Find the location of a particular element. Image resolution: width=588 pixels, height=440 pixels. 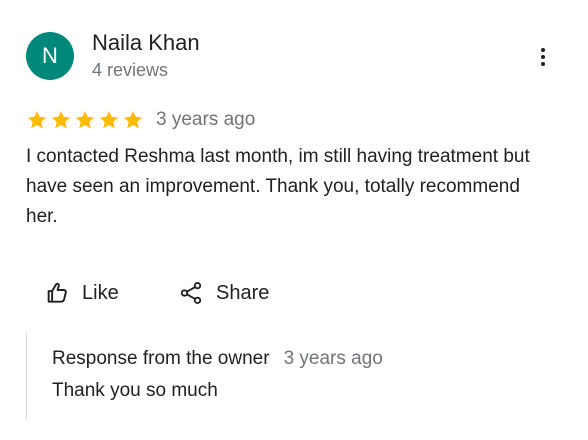

owner-response-date: 3 years ago is located at coordinates (333, 358).